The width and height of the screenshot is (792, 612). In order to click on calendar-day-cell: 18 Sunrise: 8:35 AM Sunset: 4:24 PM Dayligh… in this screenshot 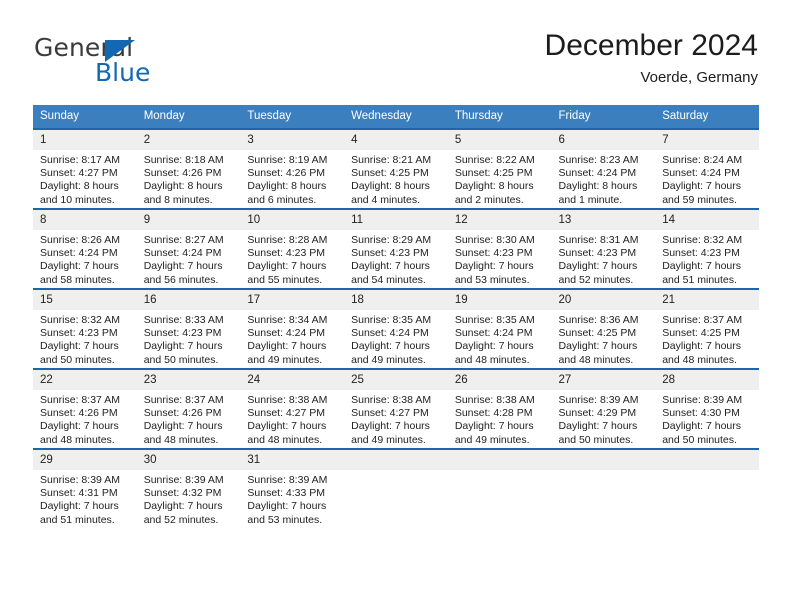, I will do `click(396, 328)`.